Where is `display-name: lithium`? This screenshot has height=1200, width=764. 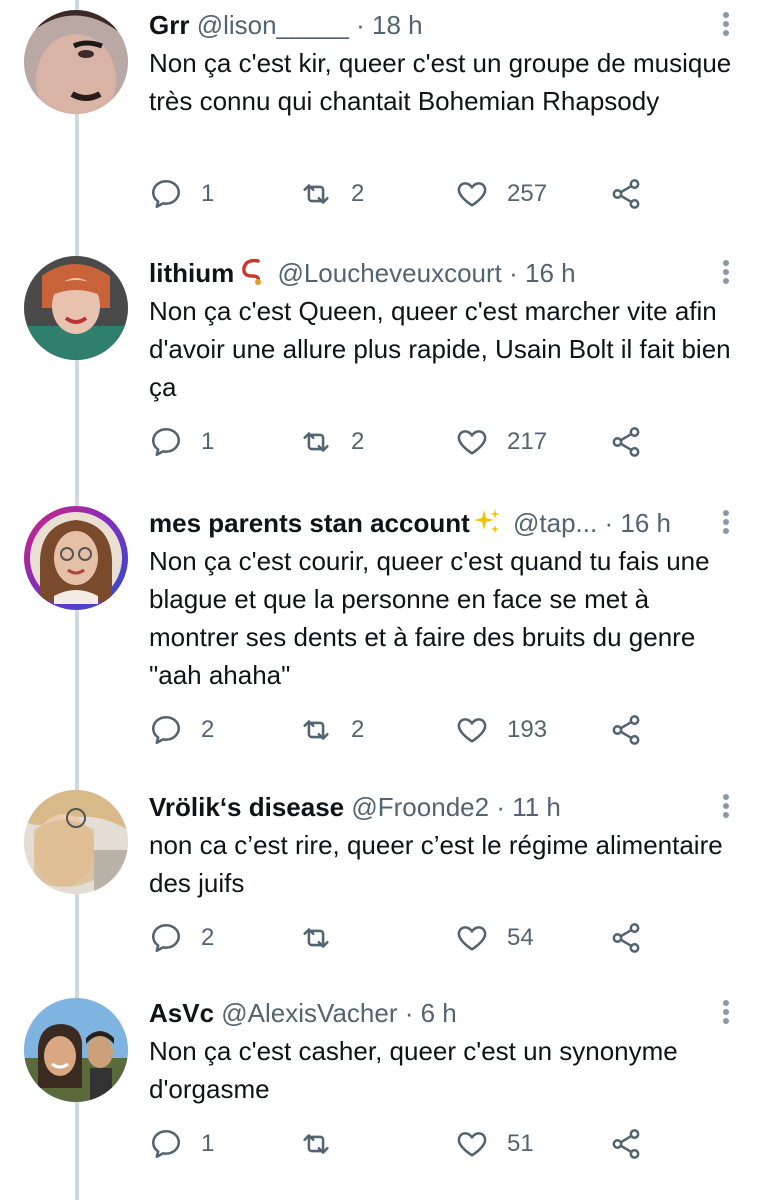
display-name: lithium is located at coordinates (191, 273).